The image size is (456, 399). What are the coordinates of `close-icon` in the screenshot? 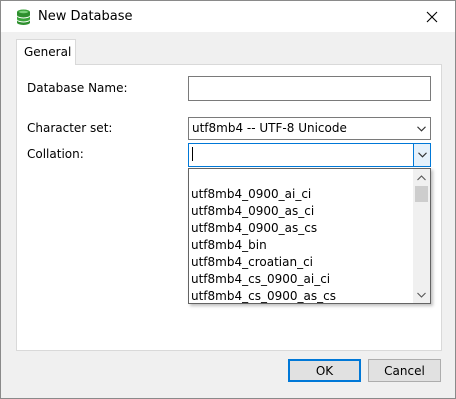 It's located at (432, 16).